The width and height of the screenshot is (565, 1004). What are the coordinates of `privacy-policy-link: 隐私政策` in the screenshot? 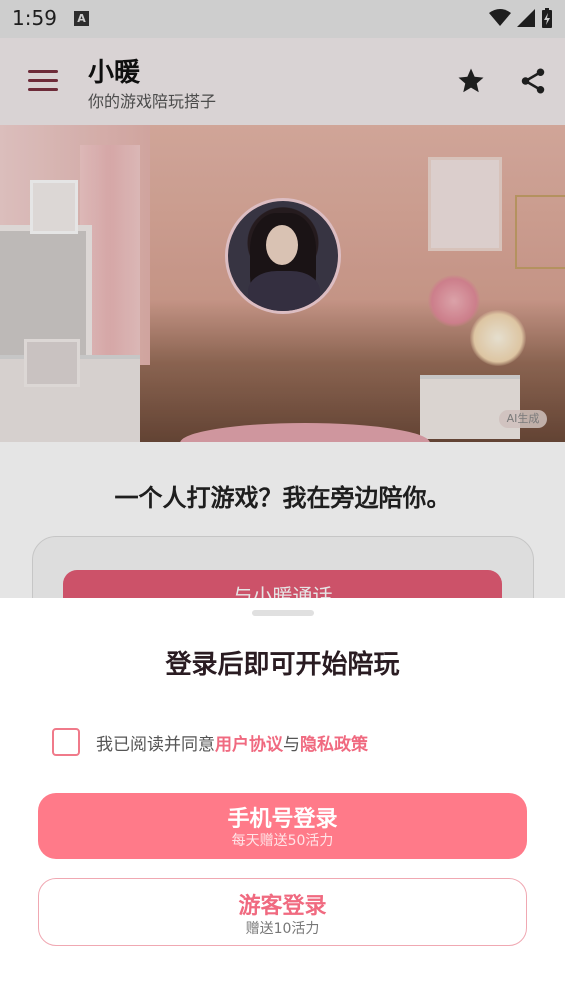 It's located at (334, 745).